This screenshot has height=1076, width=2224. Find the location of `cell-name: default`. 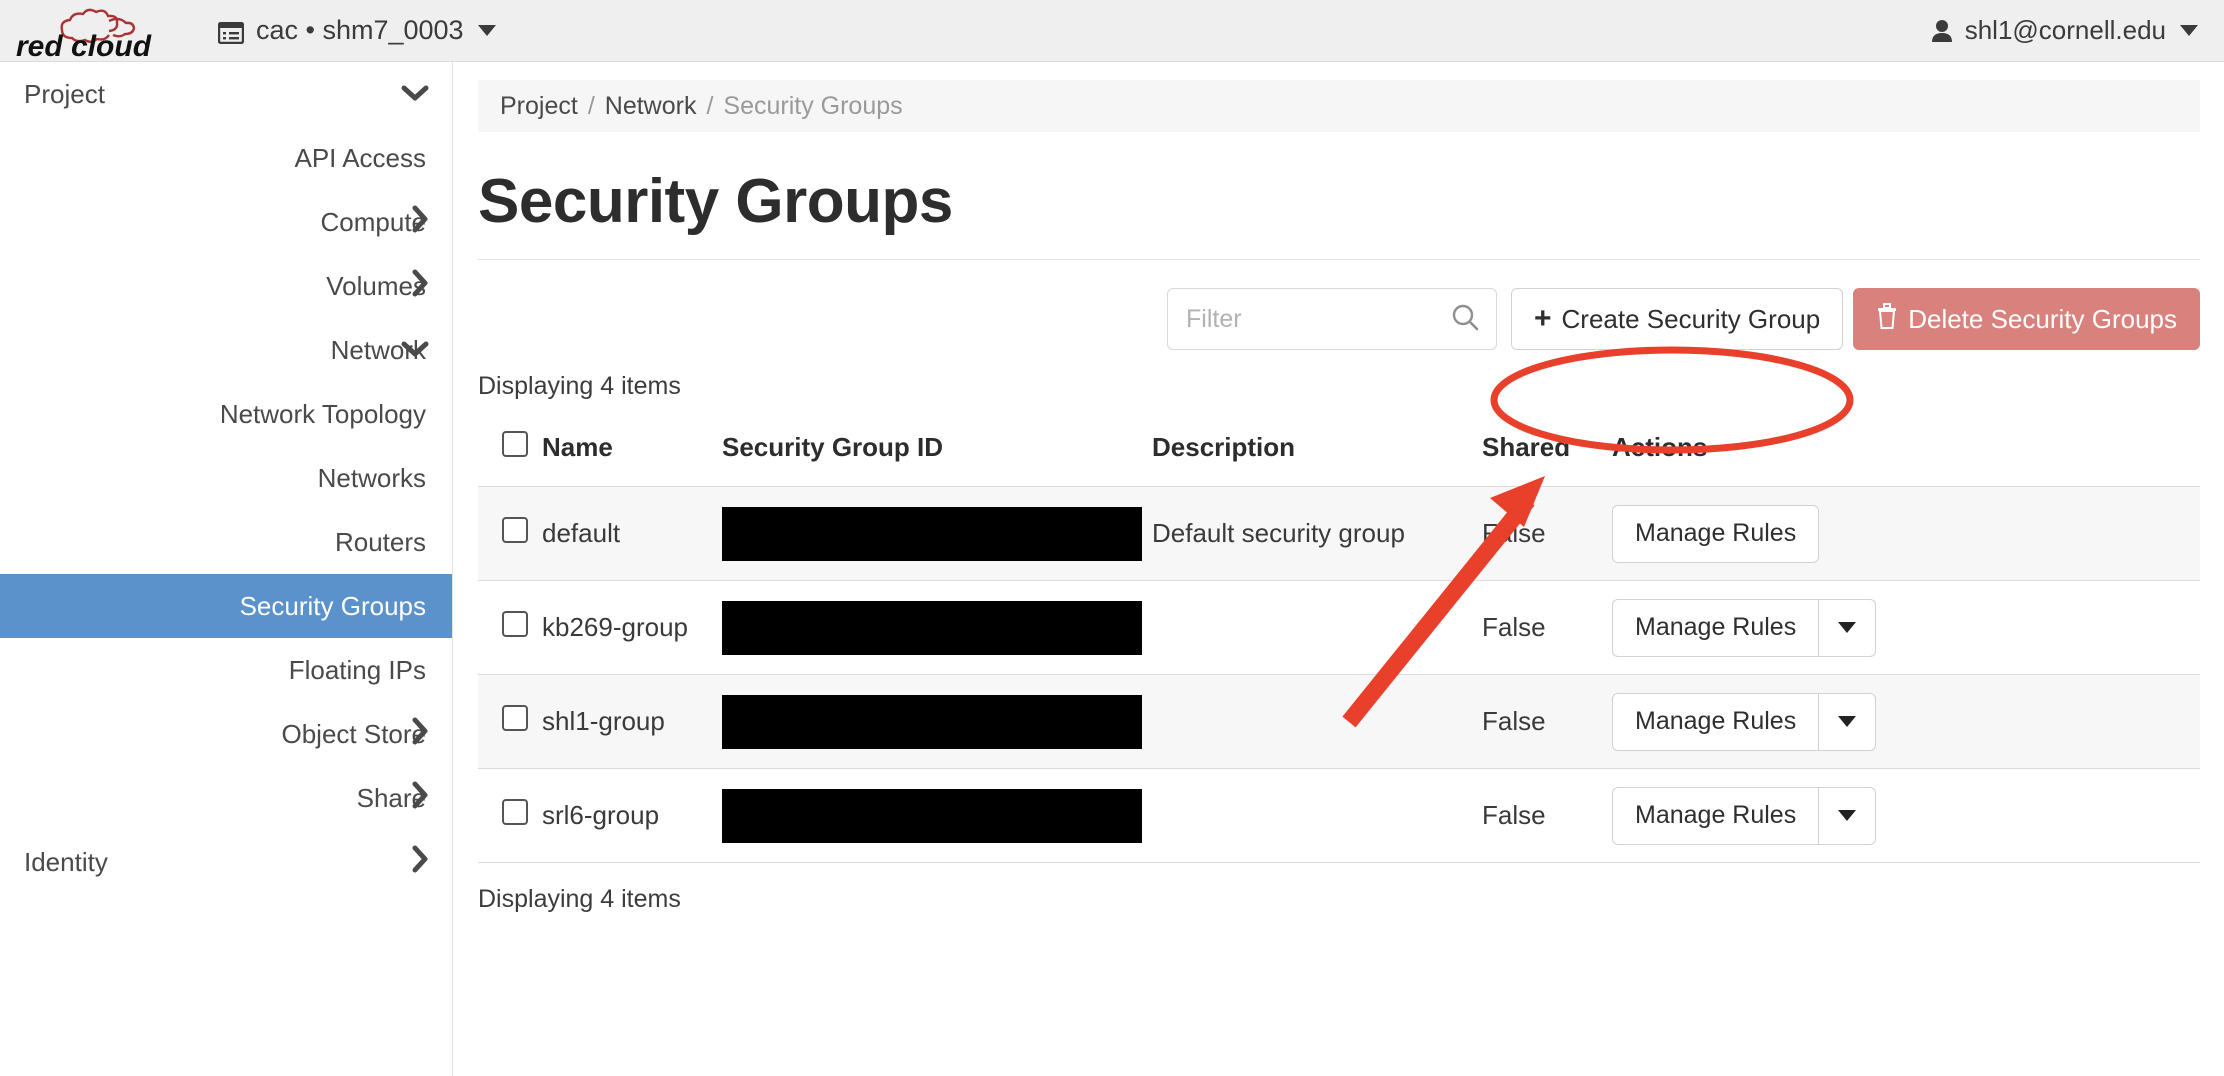

cell-name: default is located at coordinates (632, 533).